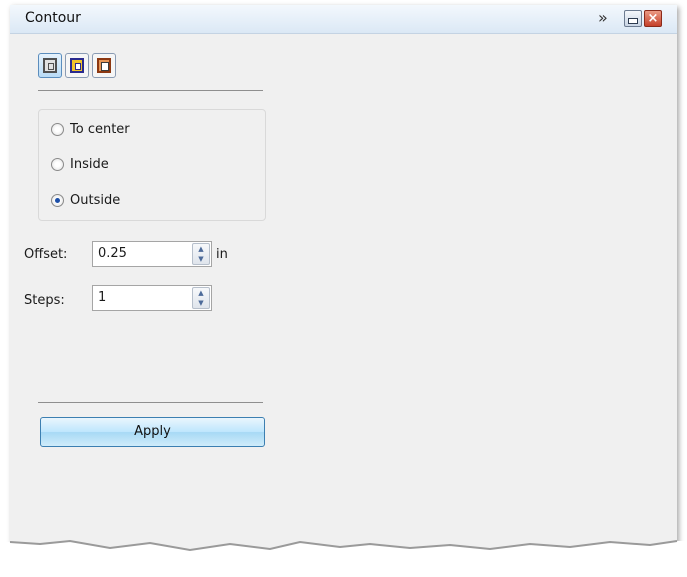 The width and height of the screenshot is (687, 577). I want to click on to-center-mode-button, so click(50, 65).